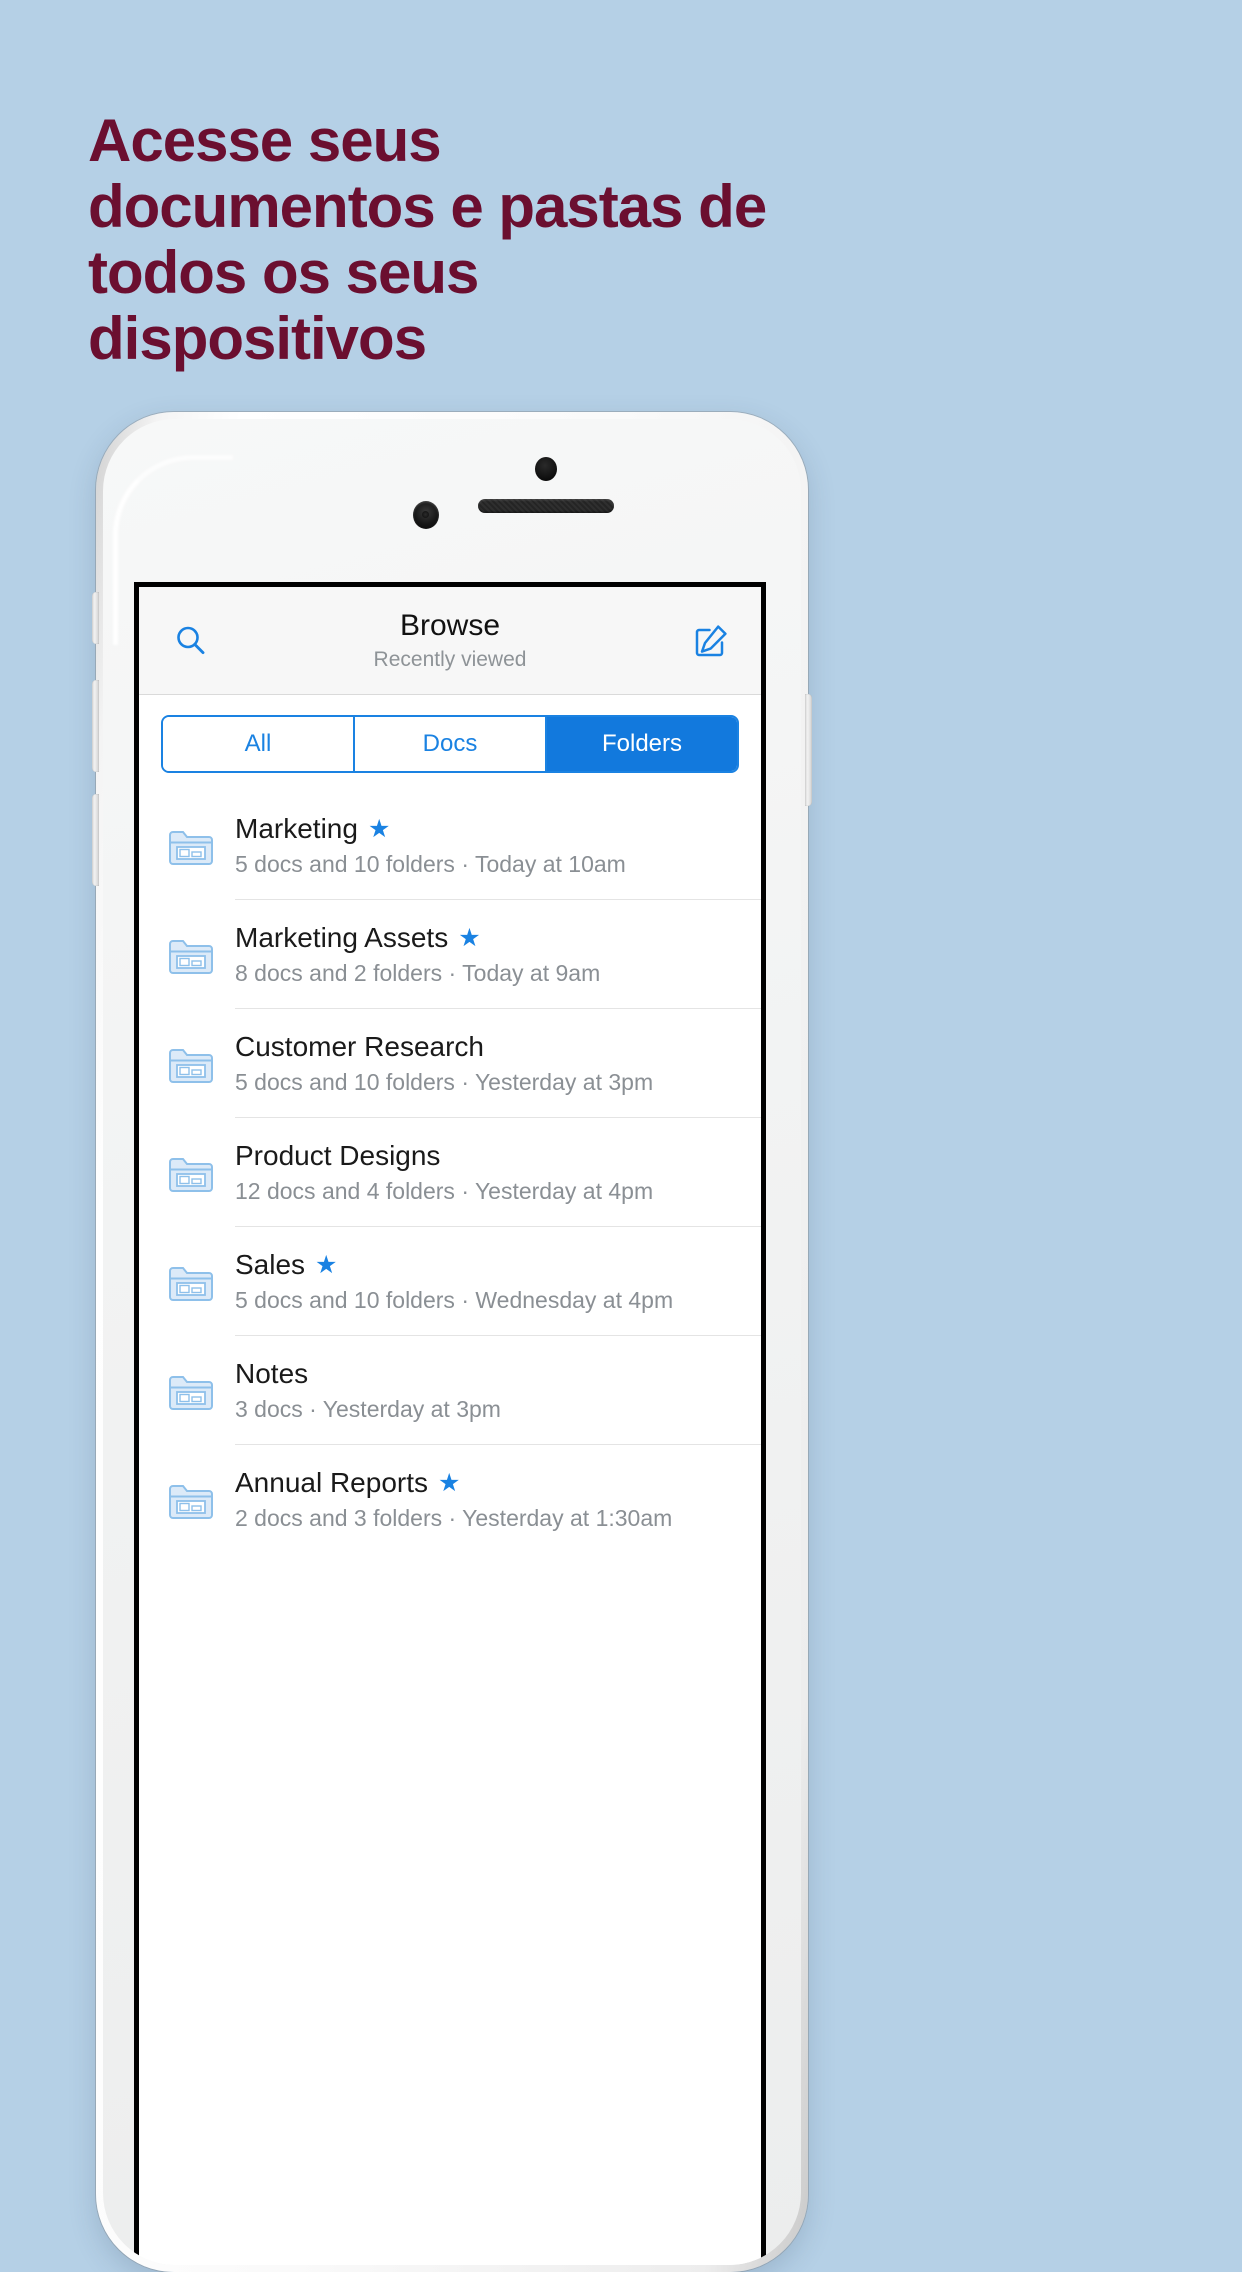 The image size is (1242, 2272). Describe the element at coordinates (95, 726) in the screenshot. I see `volume-up-button` at that location.